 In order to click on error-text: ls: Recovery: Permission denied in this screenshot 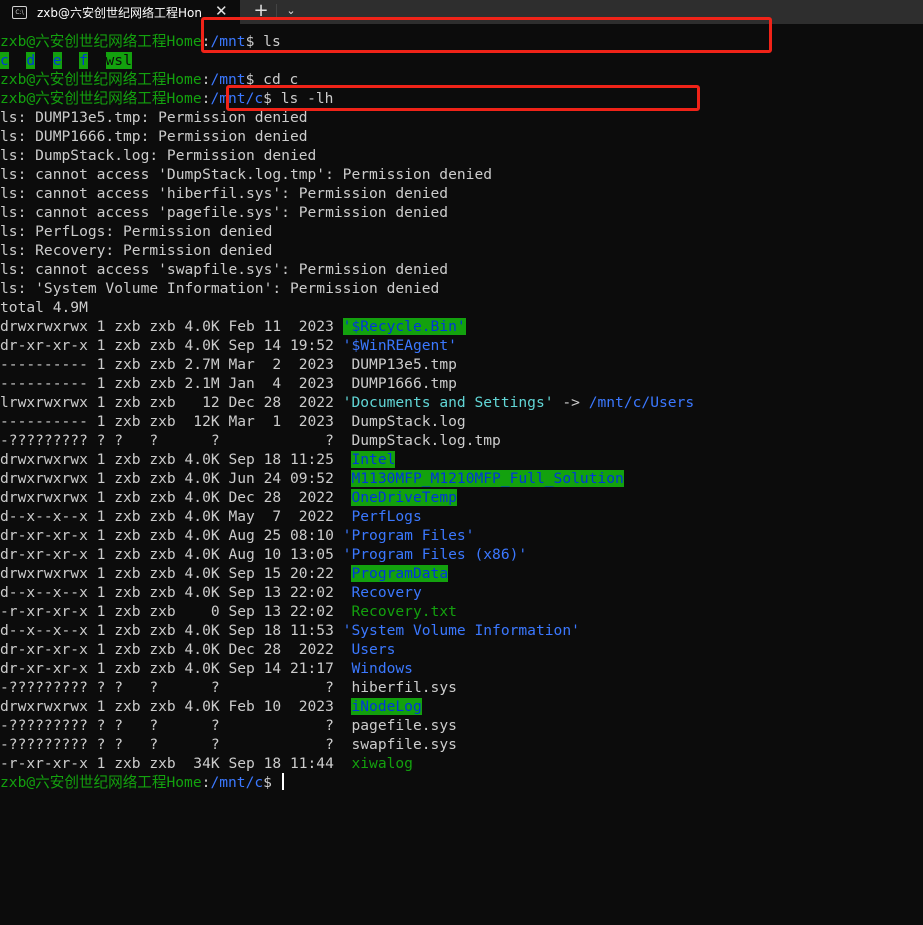, I will do `click(136, 250)`.